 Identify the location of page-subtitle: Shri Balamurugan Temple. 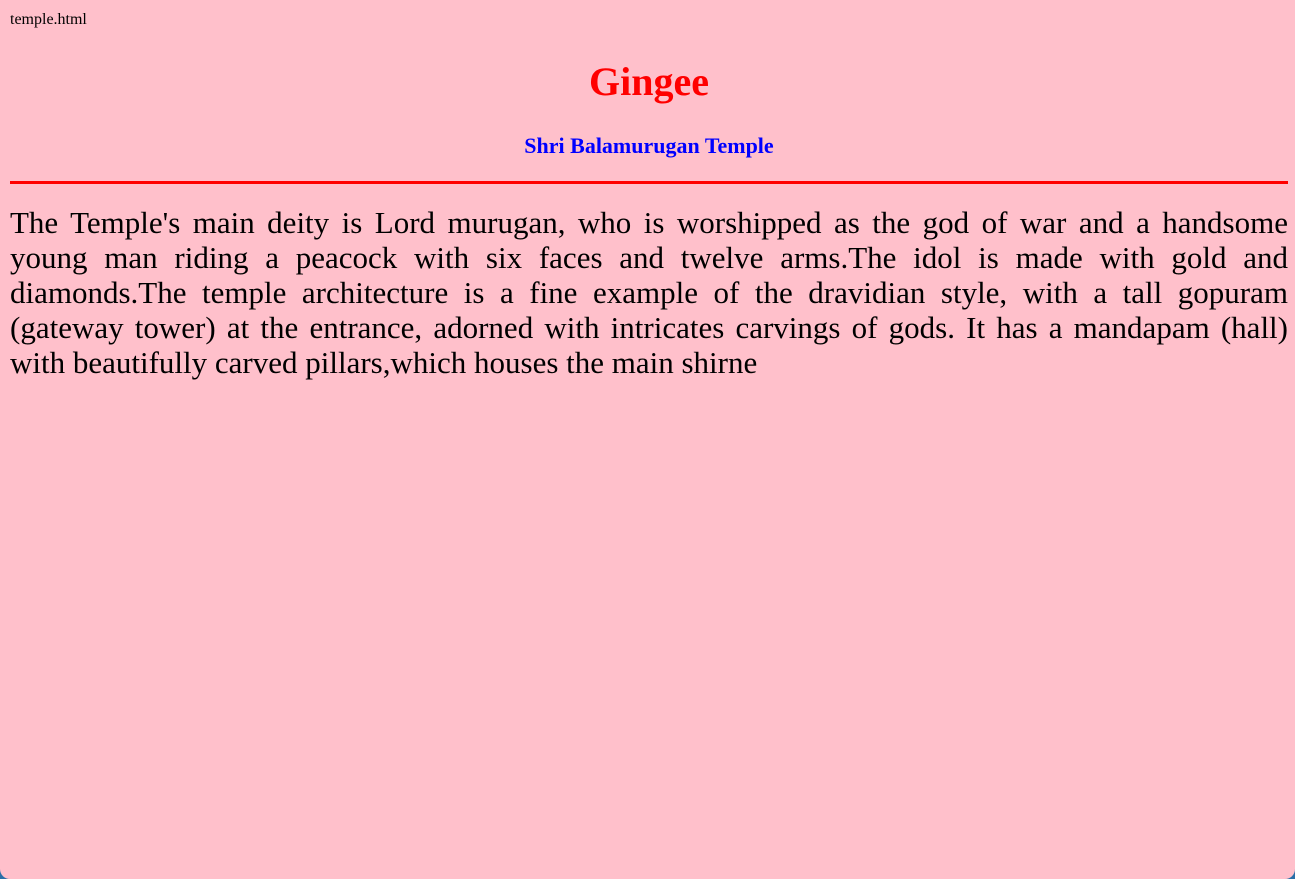
(649, 145).